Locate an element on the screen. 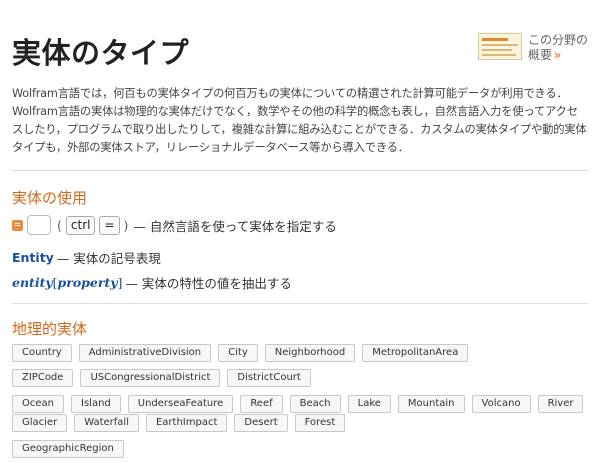 This screenshot has height=467, width=600. tag-metropolitan-area: MetropolitanArea is located at coordinates (415, 353).